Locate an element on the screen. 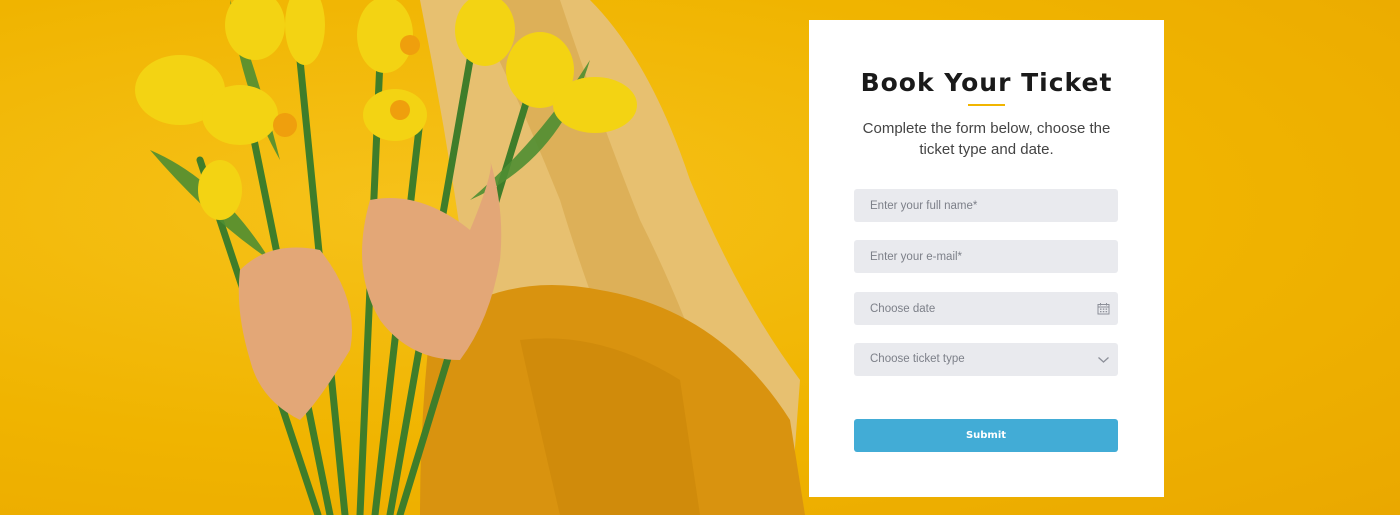  date-input is located at coordinates (986, 308).